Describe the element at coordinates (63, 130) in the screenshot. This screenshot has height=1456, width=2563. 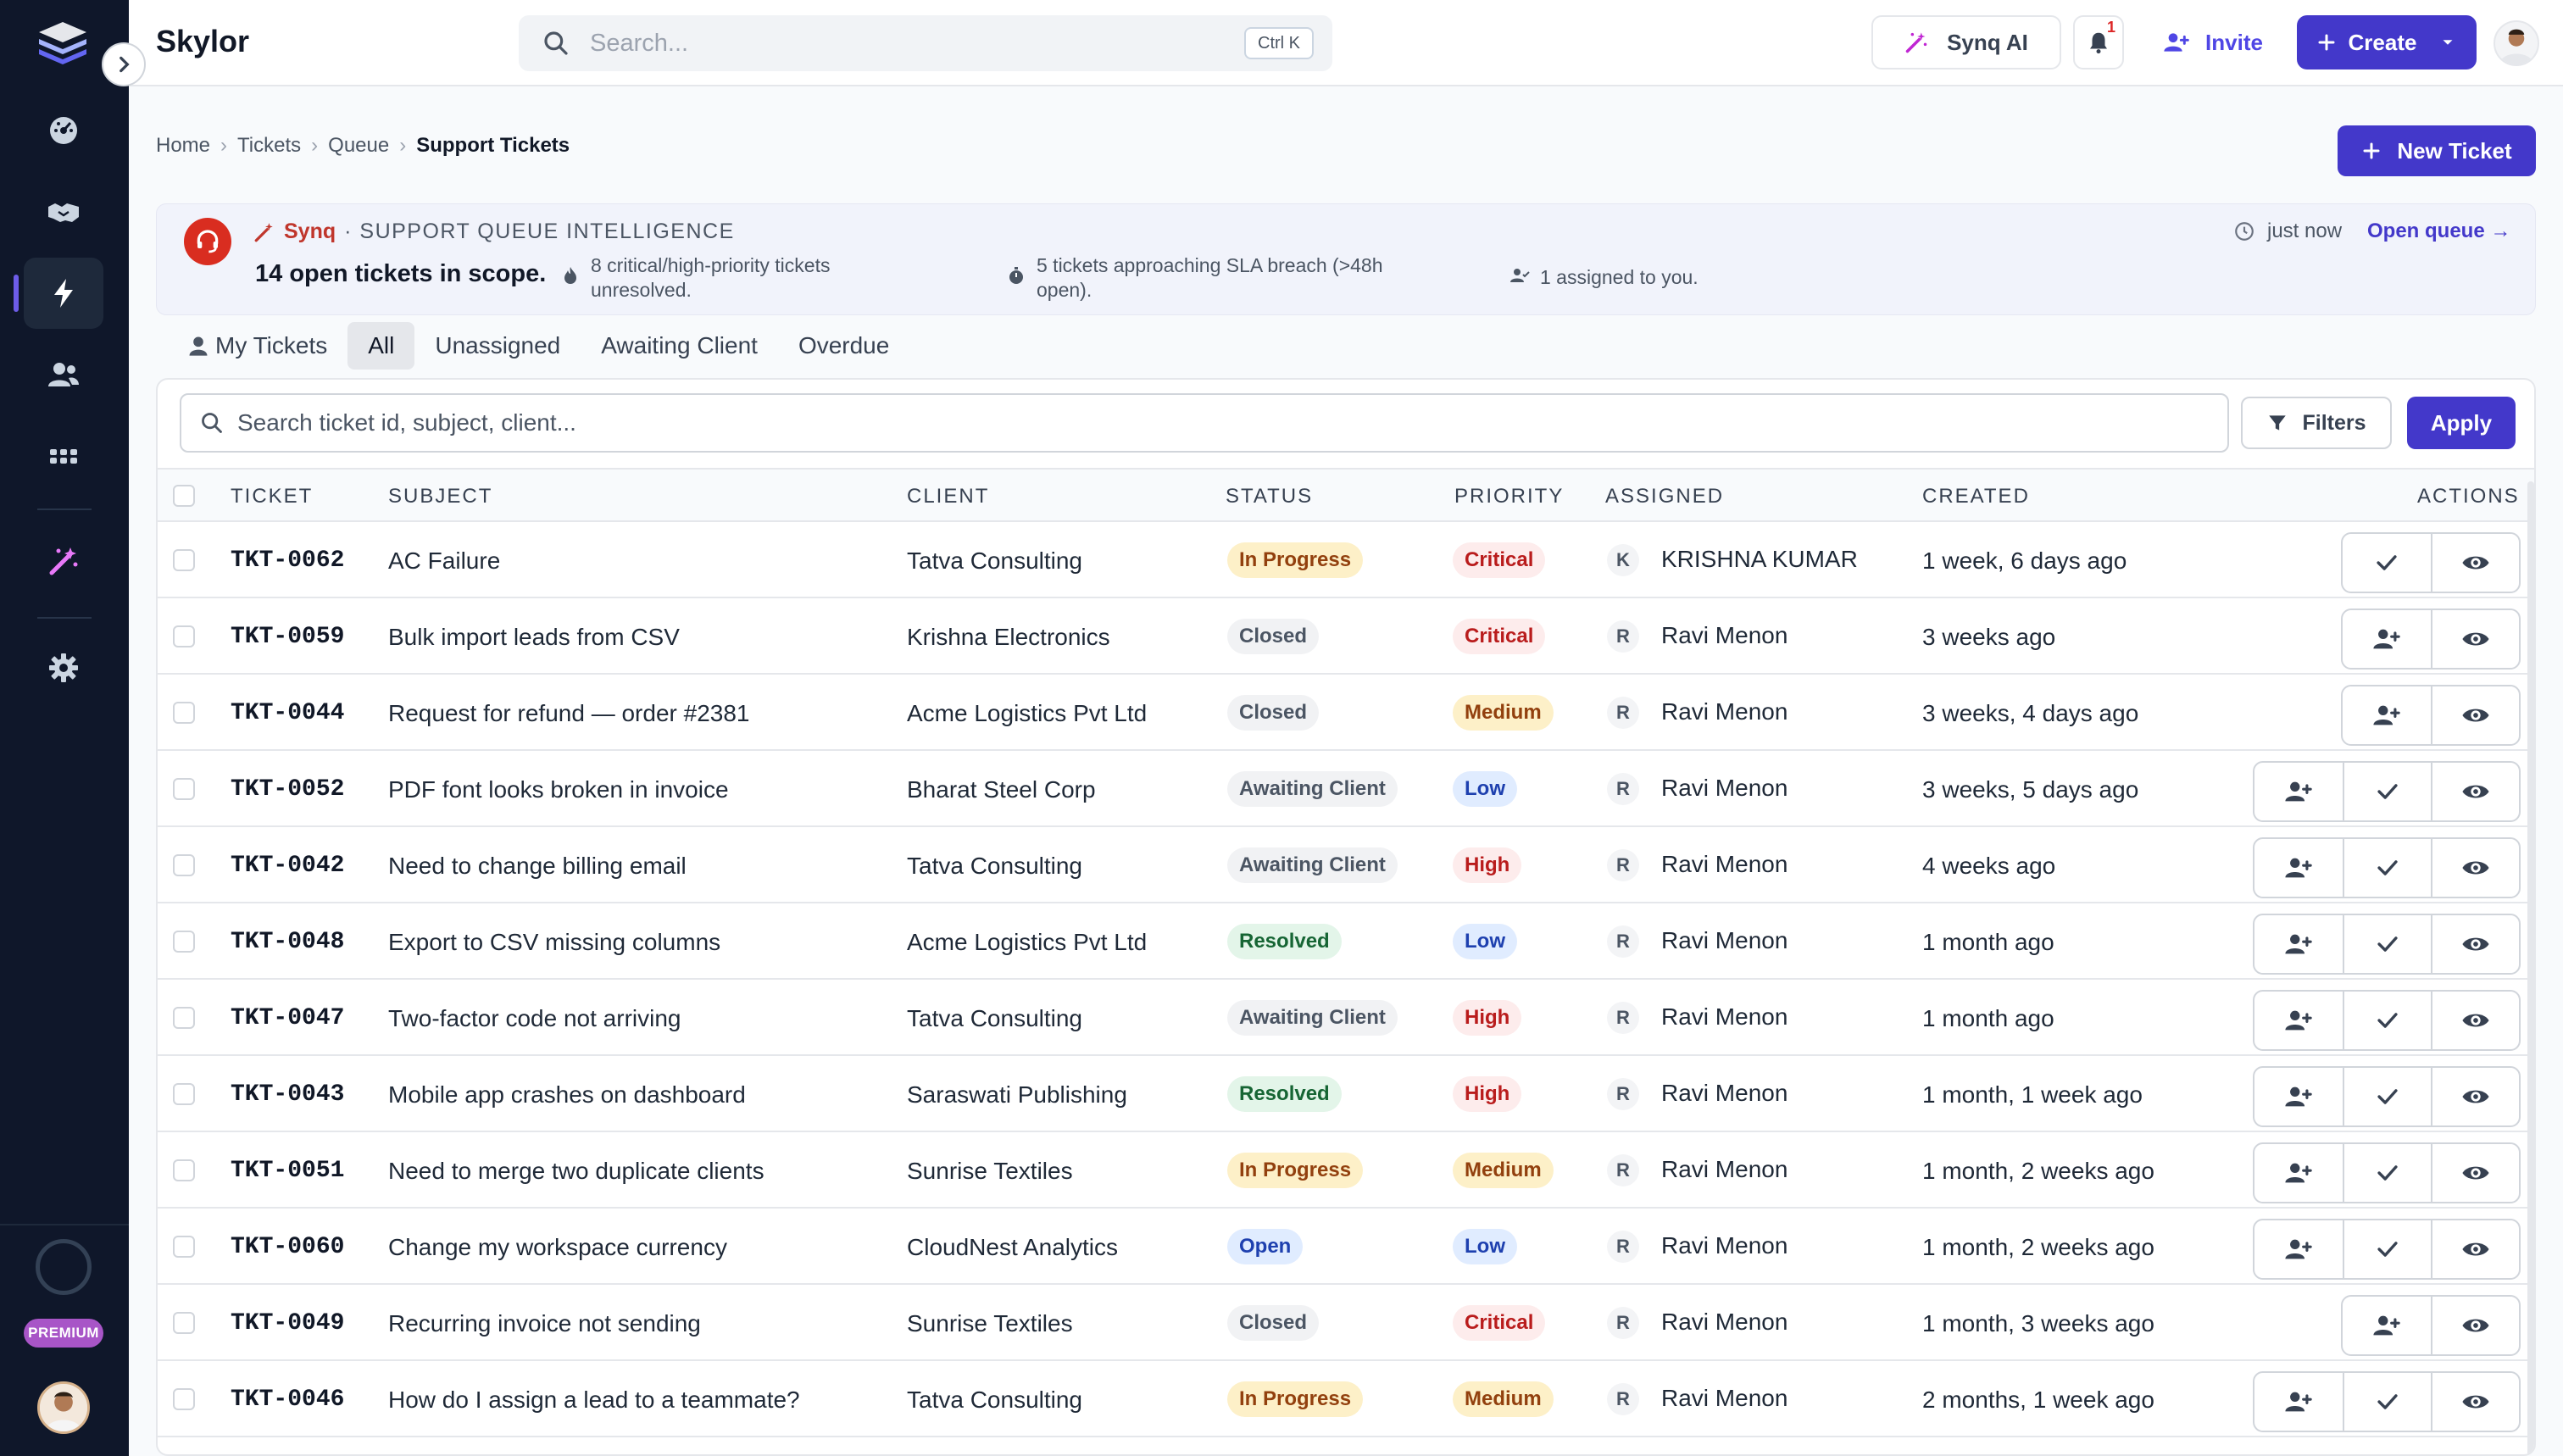
I see `sidebar-item-dashboard` at that location.